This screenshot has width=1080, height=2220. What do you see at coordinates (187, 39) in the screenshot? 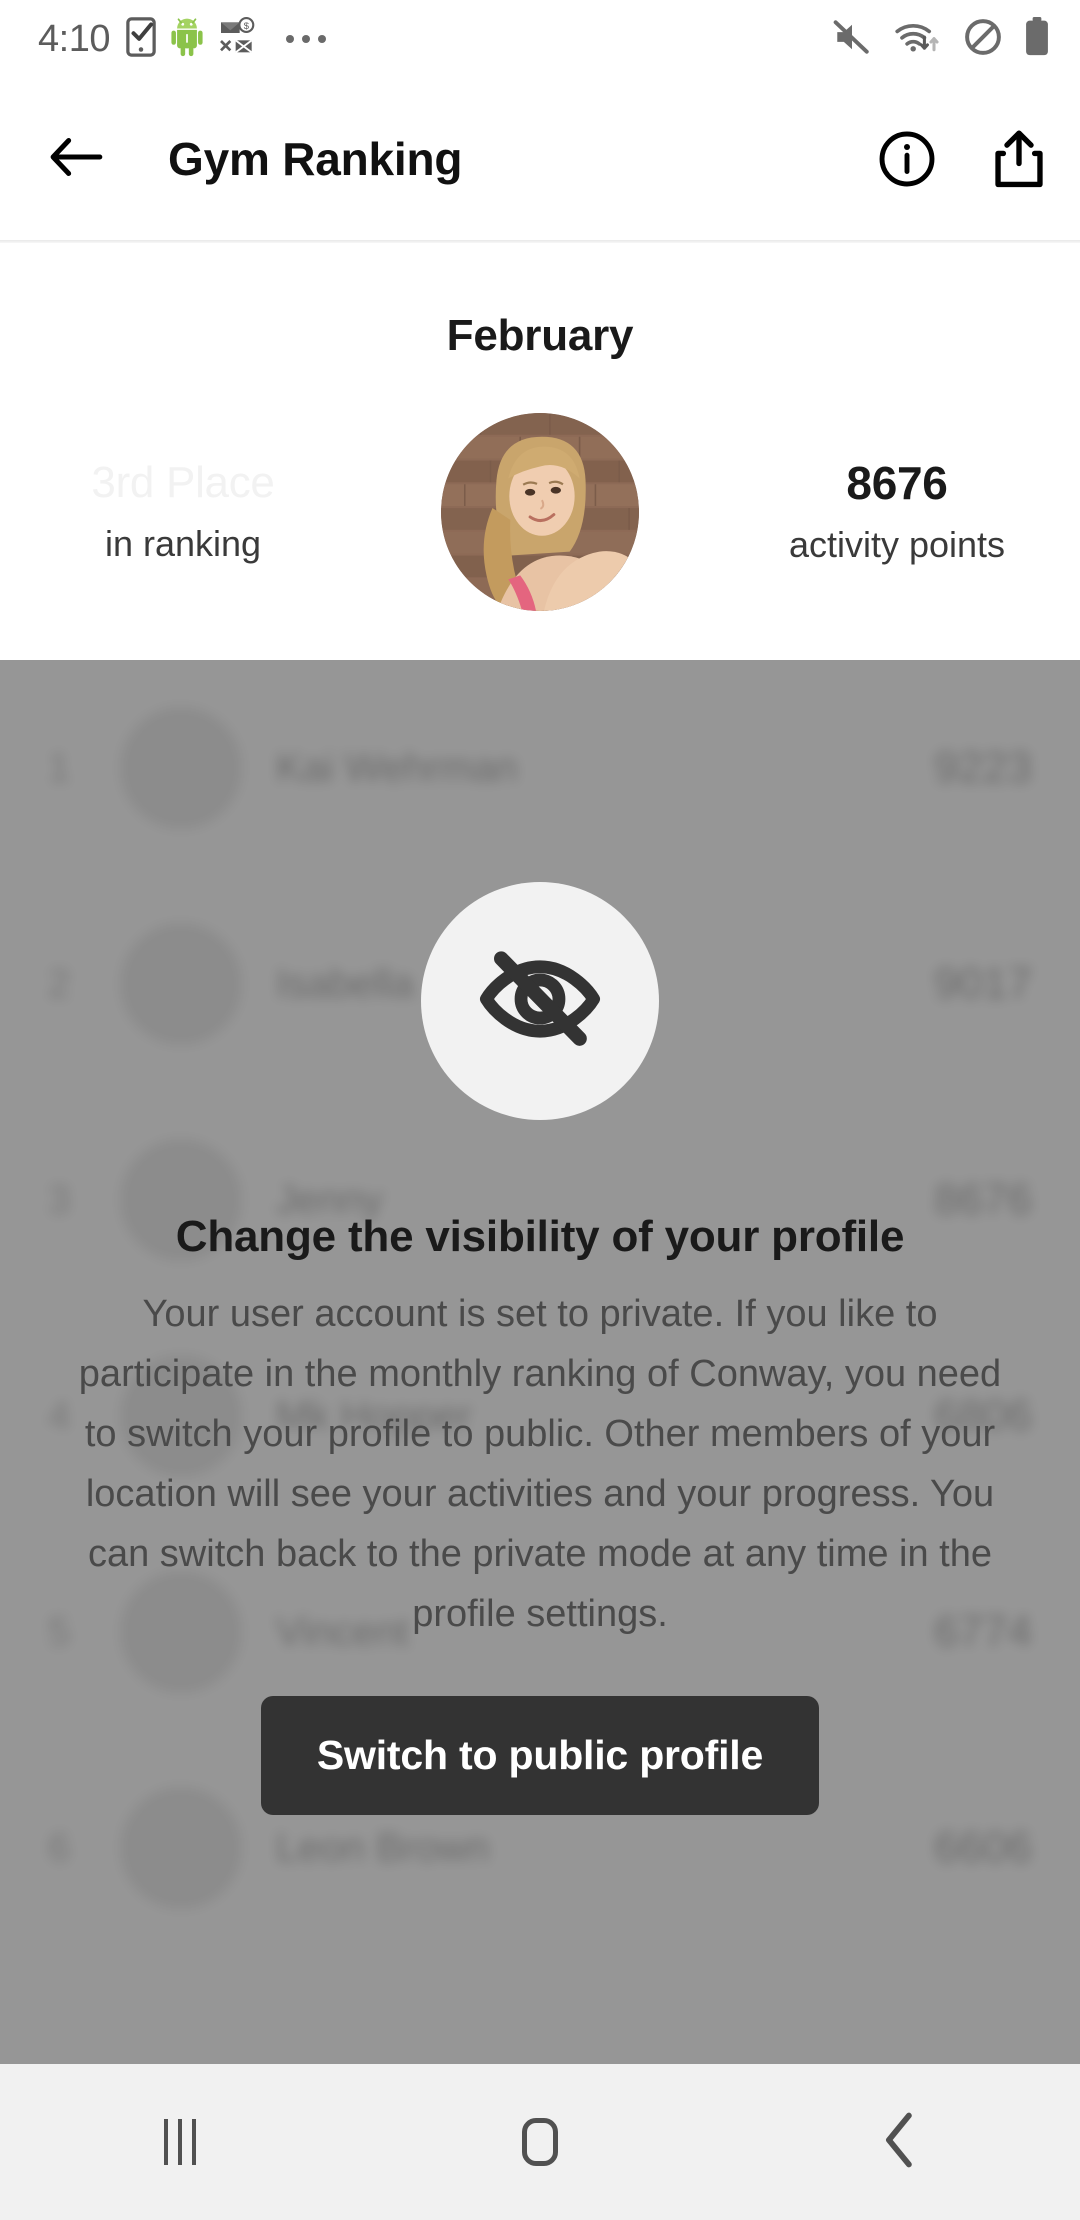
I see `android-robot-icon` at bounding box center [187, 39].